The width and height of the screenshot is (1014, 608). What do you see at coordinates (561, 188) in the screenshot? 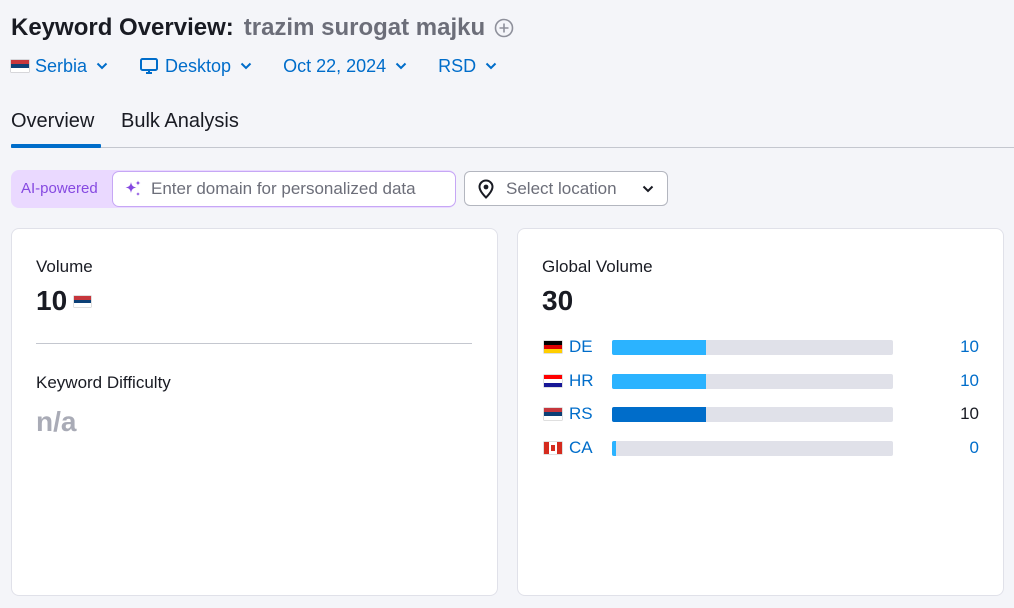
I see `location-select-label: Select location` at bounding box center [561, 188].